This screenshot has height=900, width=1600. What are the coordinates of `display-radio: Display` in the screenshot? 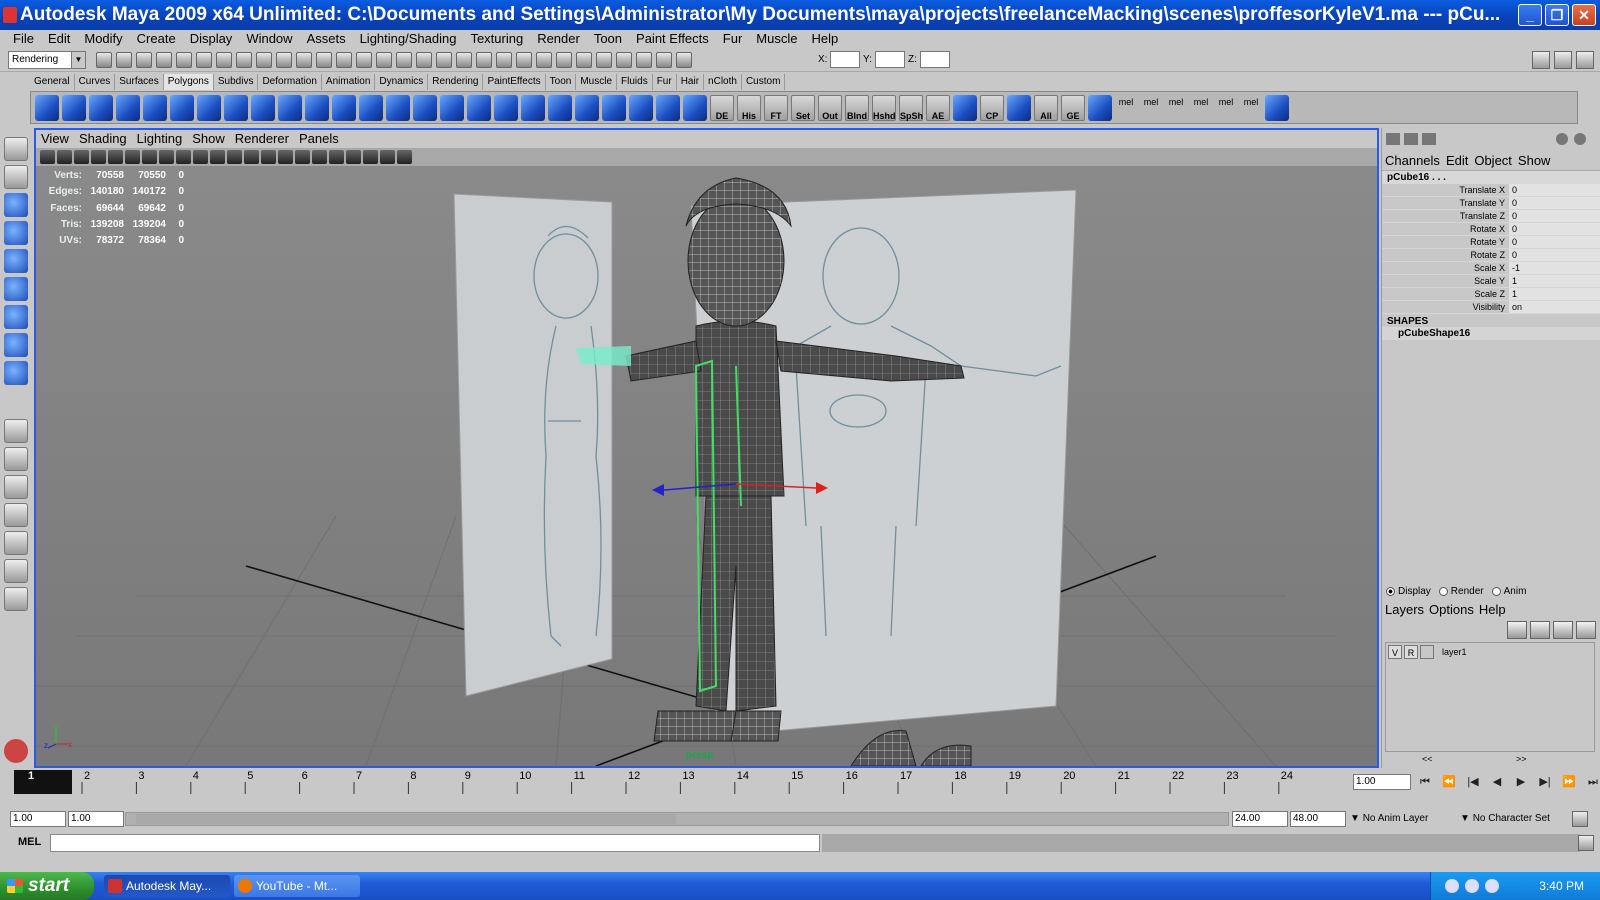 It's located at (1408, 591).